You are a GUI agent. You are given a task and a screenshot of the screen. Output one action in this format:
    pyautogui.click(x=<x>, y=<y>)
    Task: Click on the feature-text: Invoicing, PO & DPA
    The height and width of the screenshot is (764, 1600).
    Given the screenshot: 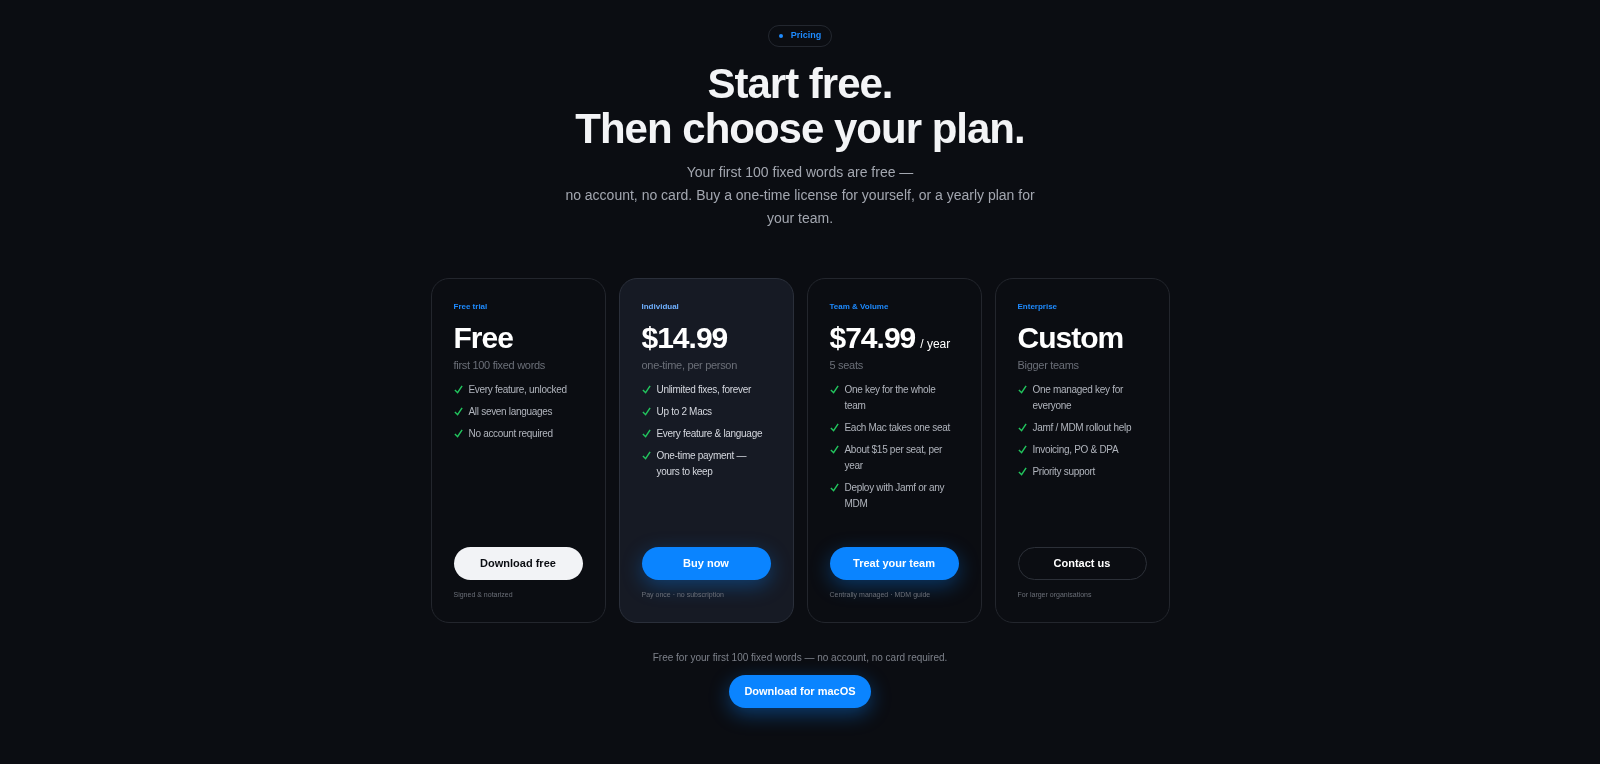 What is the action you would take?
    pyautogui.click(x=1075, y=449)
    